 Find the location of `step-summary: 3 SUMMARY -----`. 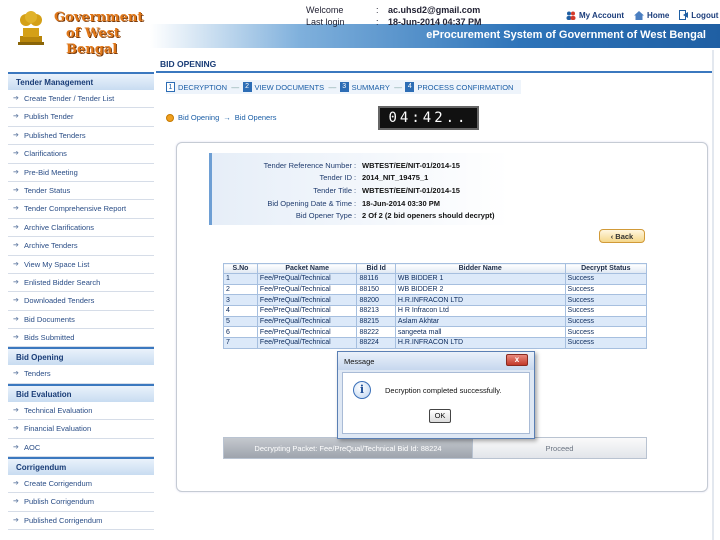

step-summary: 3 SUMMARY ----- is located at coordinates (372, 87).